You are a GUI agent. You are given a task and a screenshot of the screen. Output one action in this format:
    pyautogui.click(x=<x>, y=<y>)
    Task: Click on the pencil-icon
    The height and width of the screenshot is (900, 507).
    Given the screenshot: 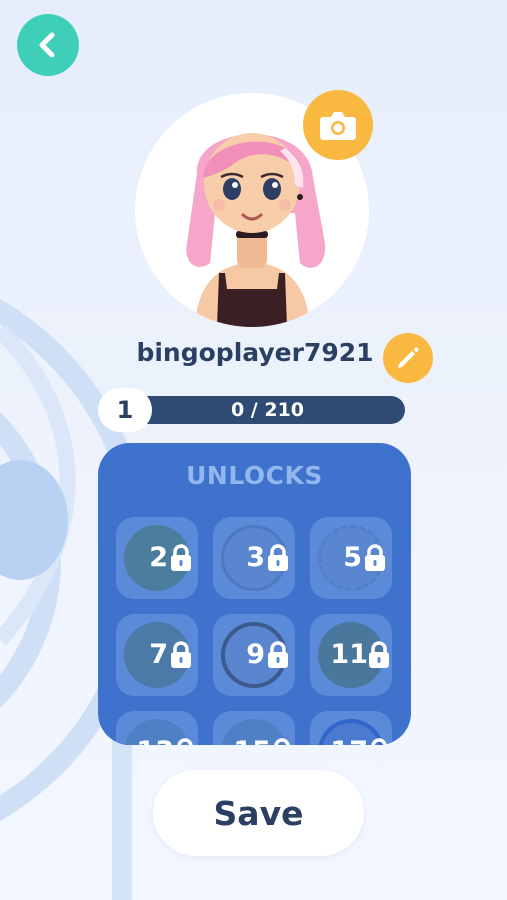 What is the action you would take?
    pyautogui.click(x=408, y=357)
    